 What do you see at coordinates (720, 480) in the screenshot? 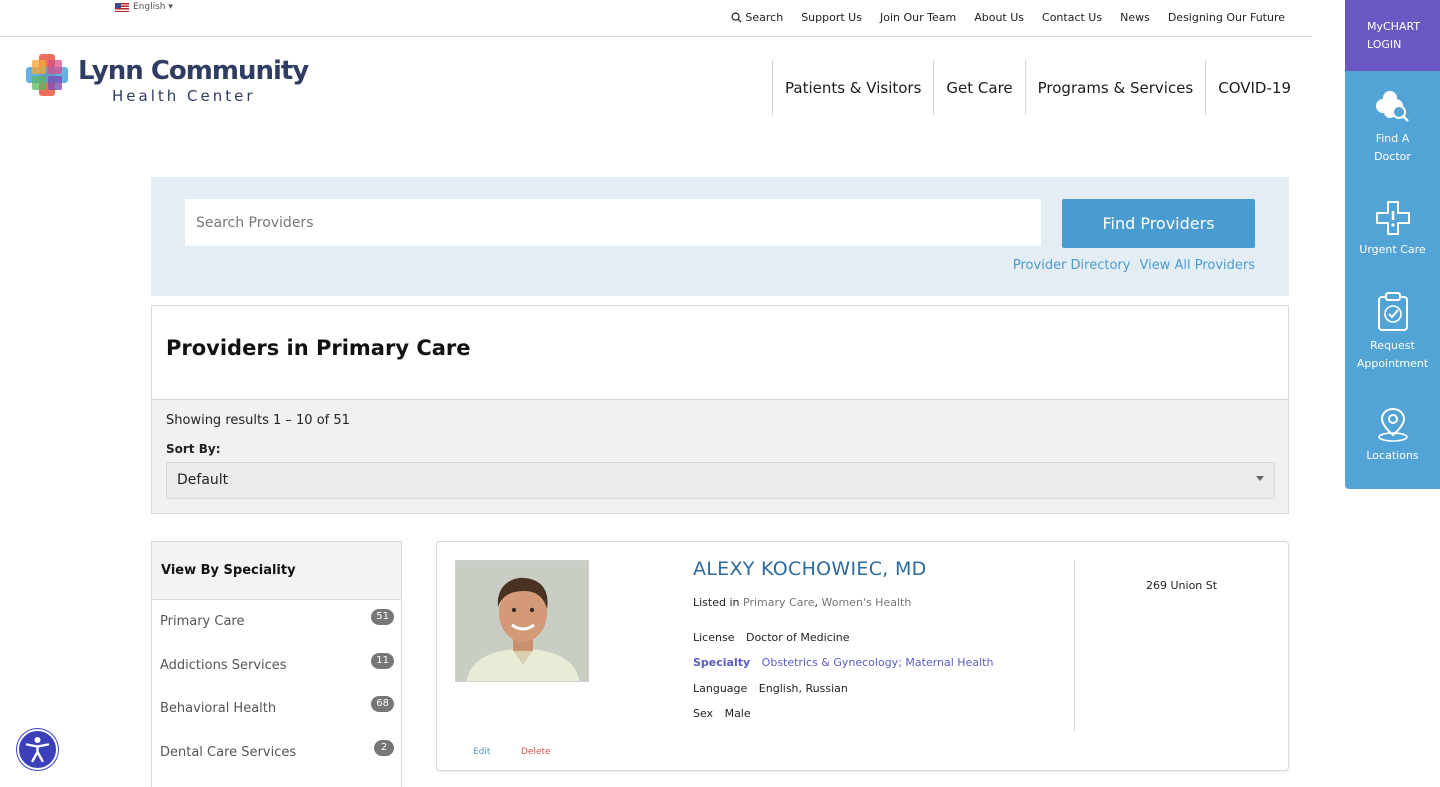
I see `sort-select: Default` at bounding box center [720, 480].